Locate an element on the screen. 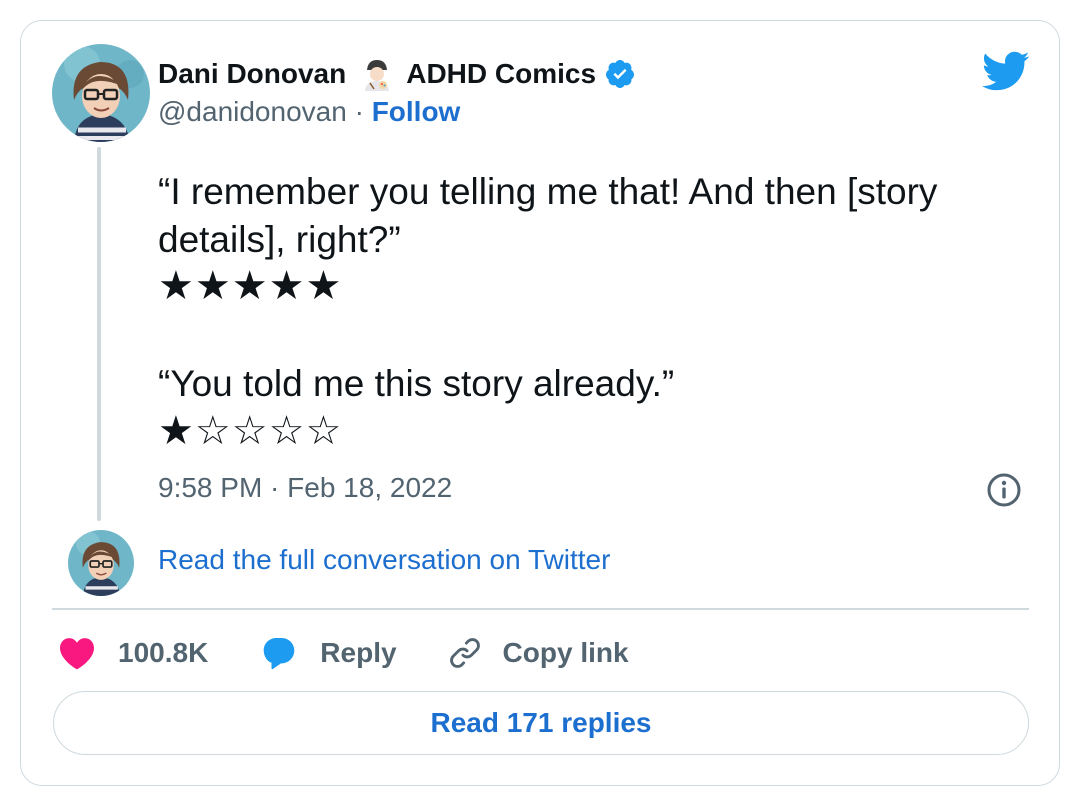 Image resolution: width=1080 pixels, height=808 pixels. read-replies-button: Read 171 replies is located at coordinates (541, 723).